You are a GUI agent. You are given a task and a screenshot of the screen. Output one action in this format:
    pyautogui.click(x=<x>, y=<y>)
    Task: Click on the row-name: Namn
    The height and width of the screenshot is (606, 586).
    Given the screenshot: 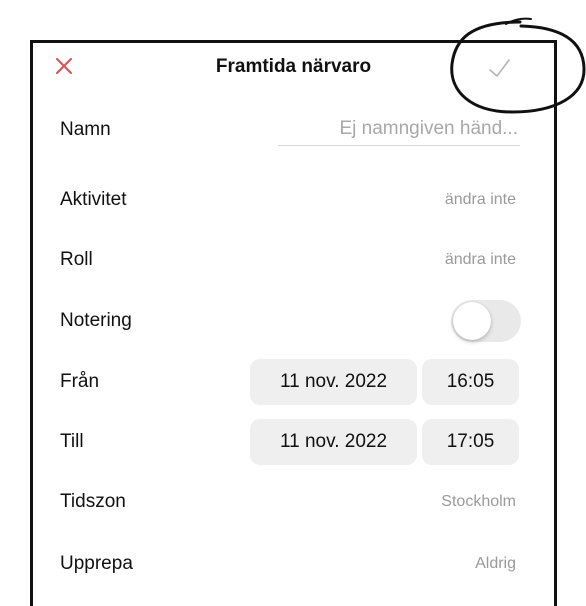 What is the action you would take?
    pyautogui.click(x=293, y=130)
    